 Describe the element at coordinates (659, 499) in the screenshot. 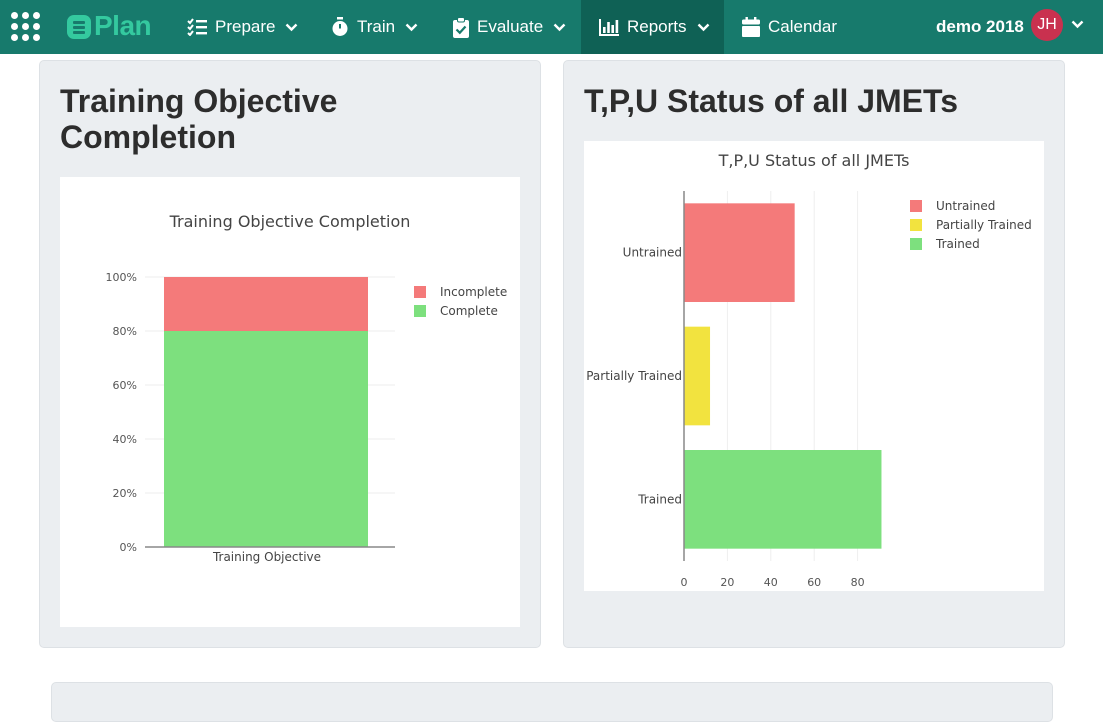

I see `y-tick-label: Trained` at that location.